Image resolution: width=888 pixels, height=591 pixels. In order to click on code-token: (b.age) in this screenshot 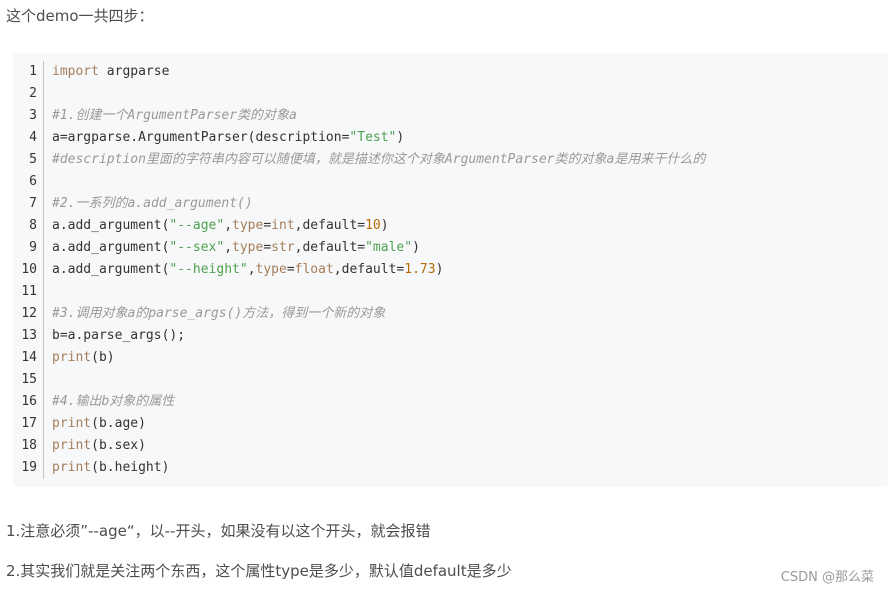, I will do `click(118, 423)`.